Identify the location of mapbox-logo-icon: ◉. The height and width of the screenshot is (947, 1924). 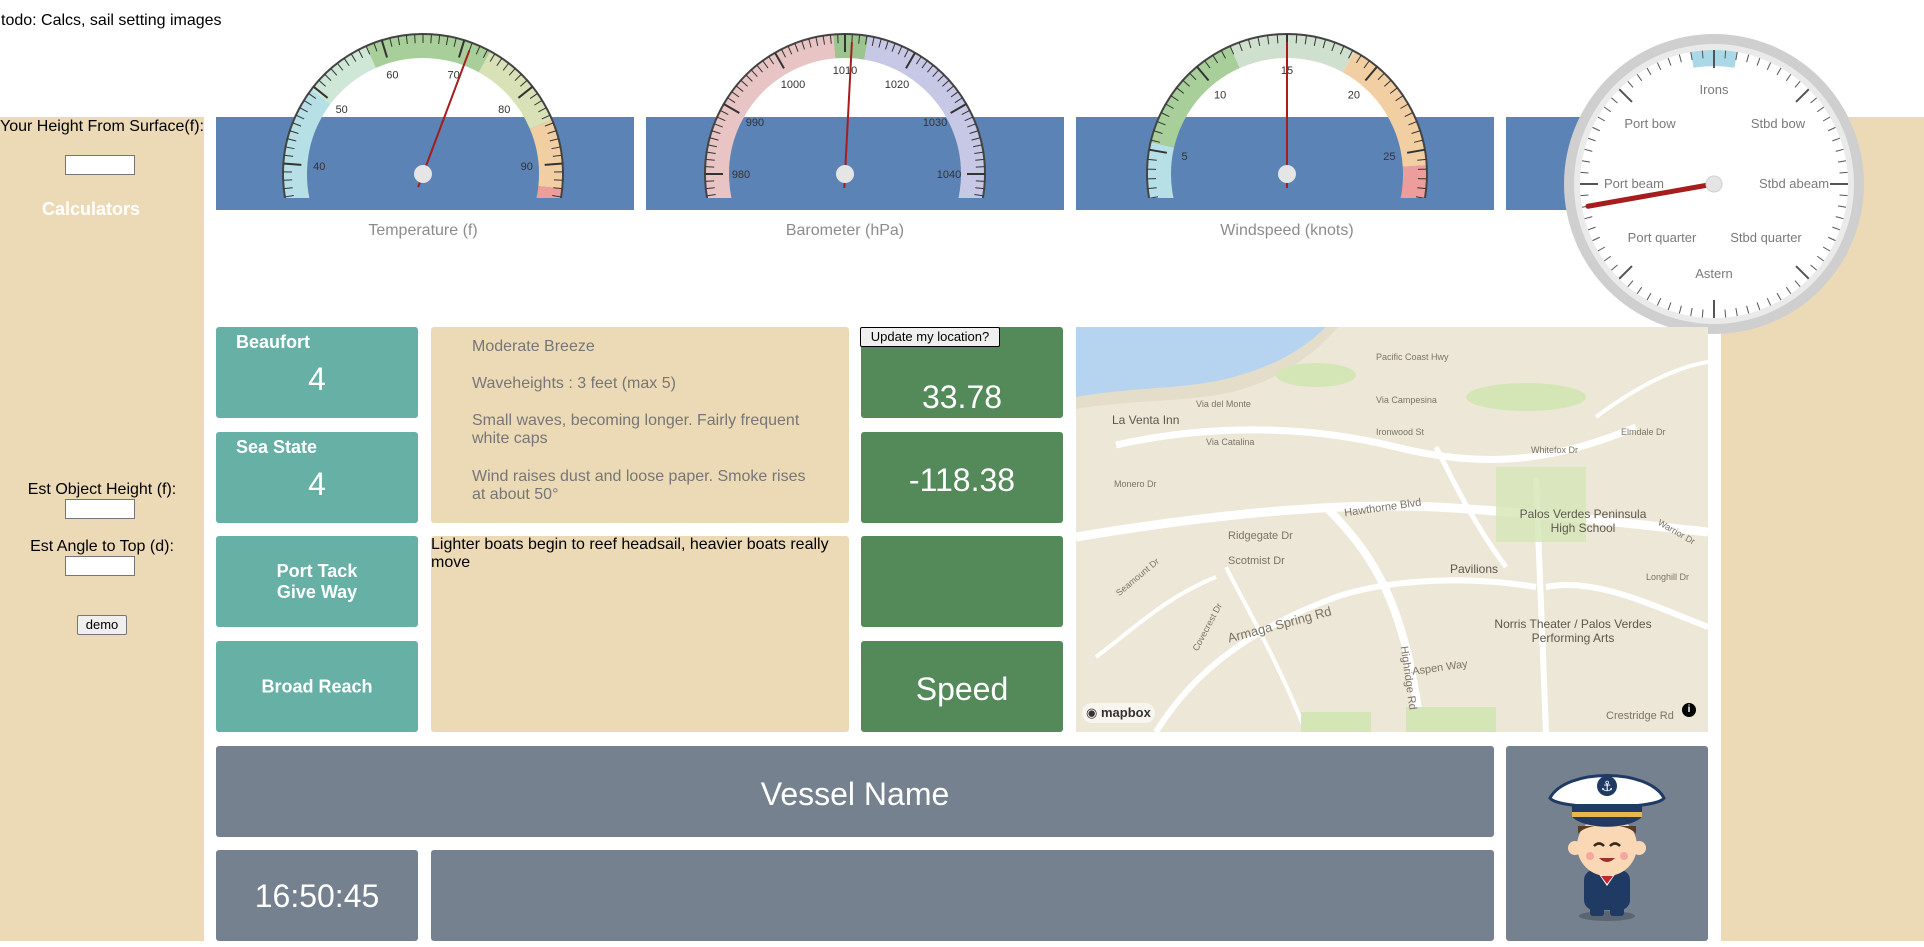
(1092, 712).